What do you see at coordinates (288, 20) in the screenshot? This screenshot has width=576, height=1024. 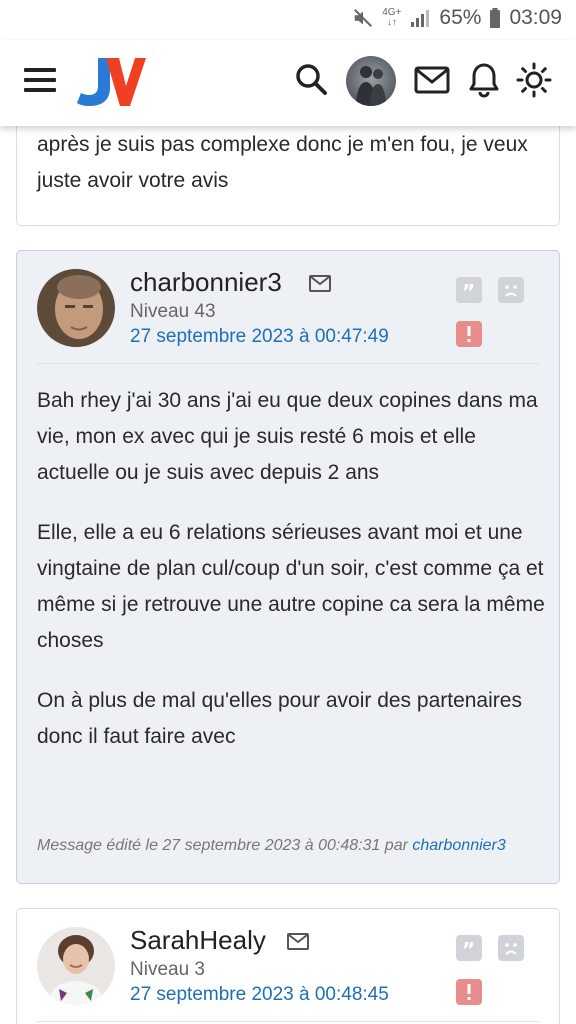 I see `status-bar: 4G+ ↓↑ 65% 03:09` at bounding box center [288, 20].